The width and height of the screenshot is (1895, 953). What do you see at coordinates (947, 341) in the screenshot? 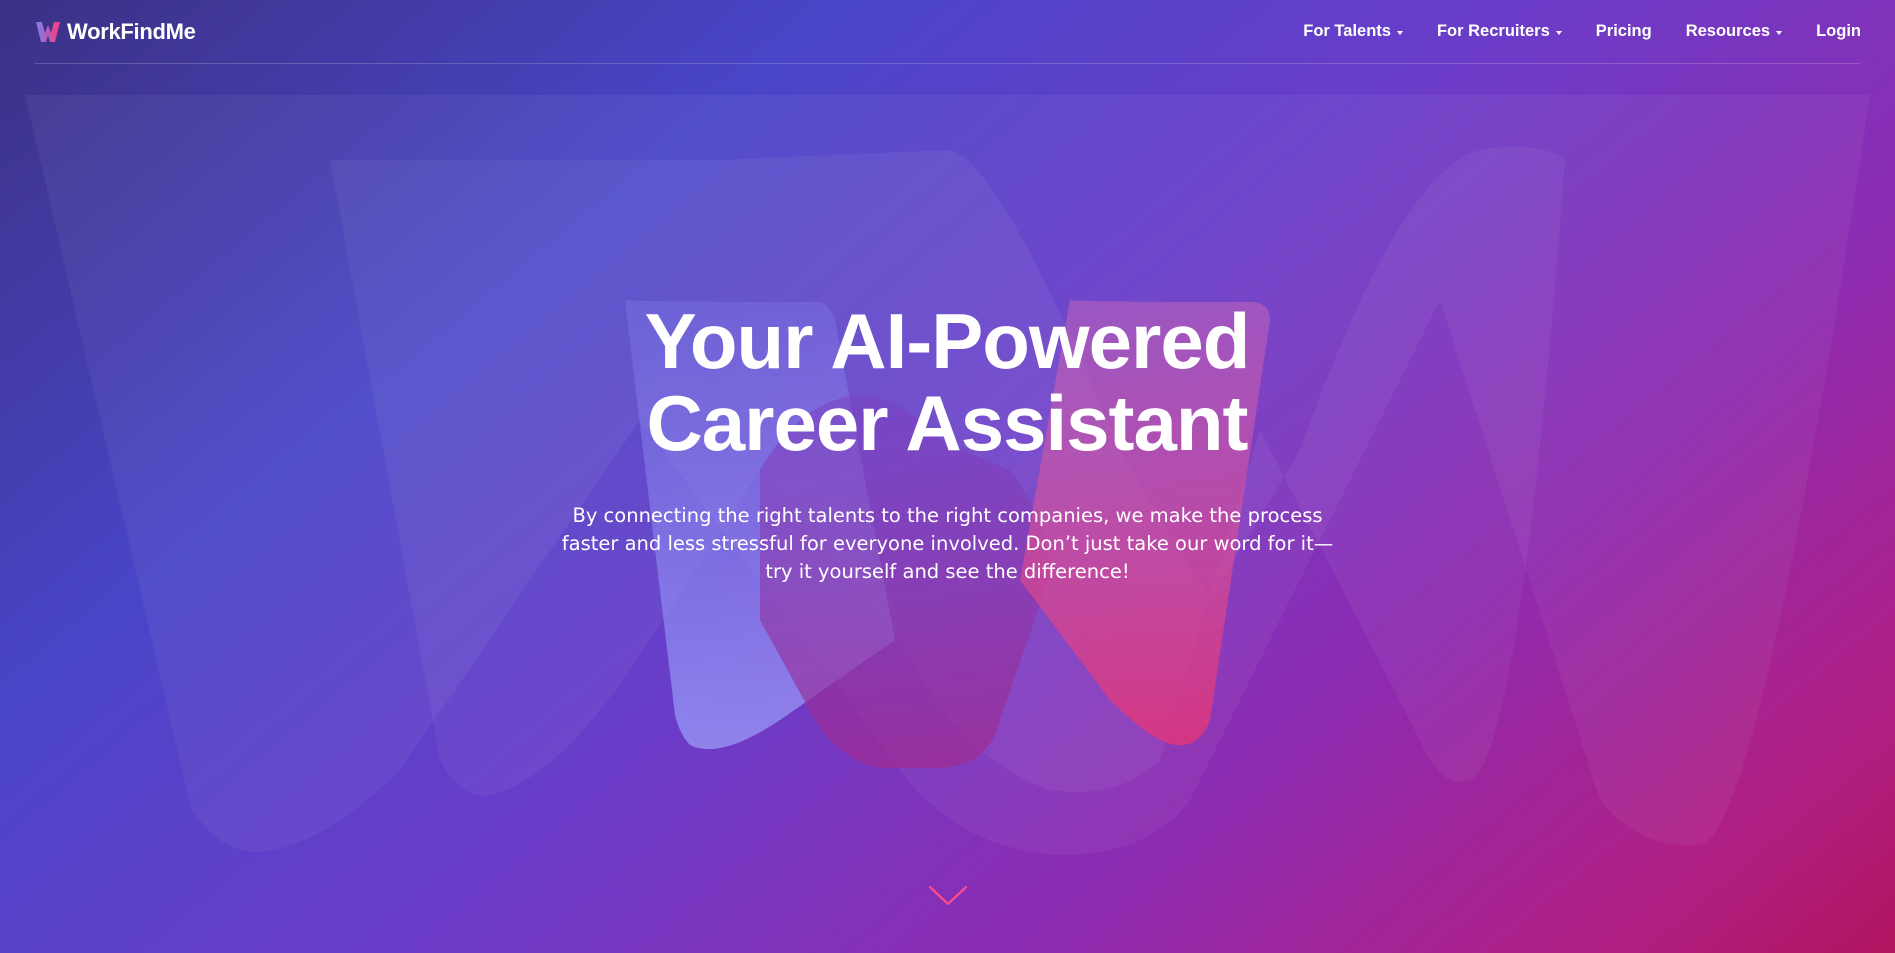
I see `hero-title-line-1: Your AI-Powered` at bounding box center [947, 341].